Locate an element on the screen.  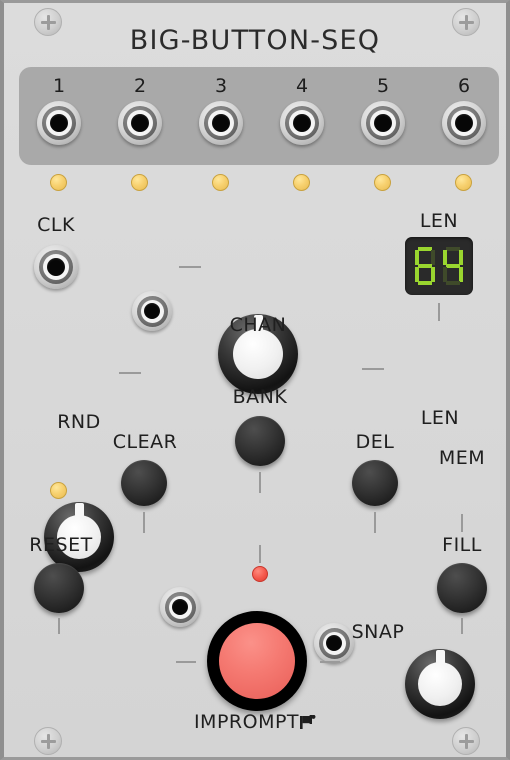
channel-cell-4: 4 is located at coordinates (302, 110).